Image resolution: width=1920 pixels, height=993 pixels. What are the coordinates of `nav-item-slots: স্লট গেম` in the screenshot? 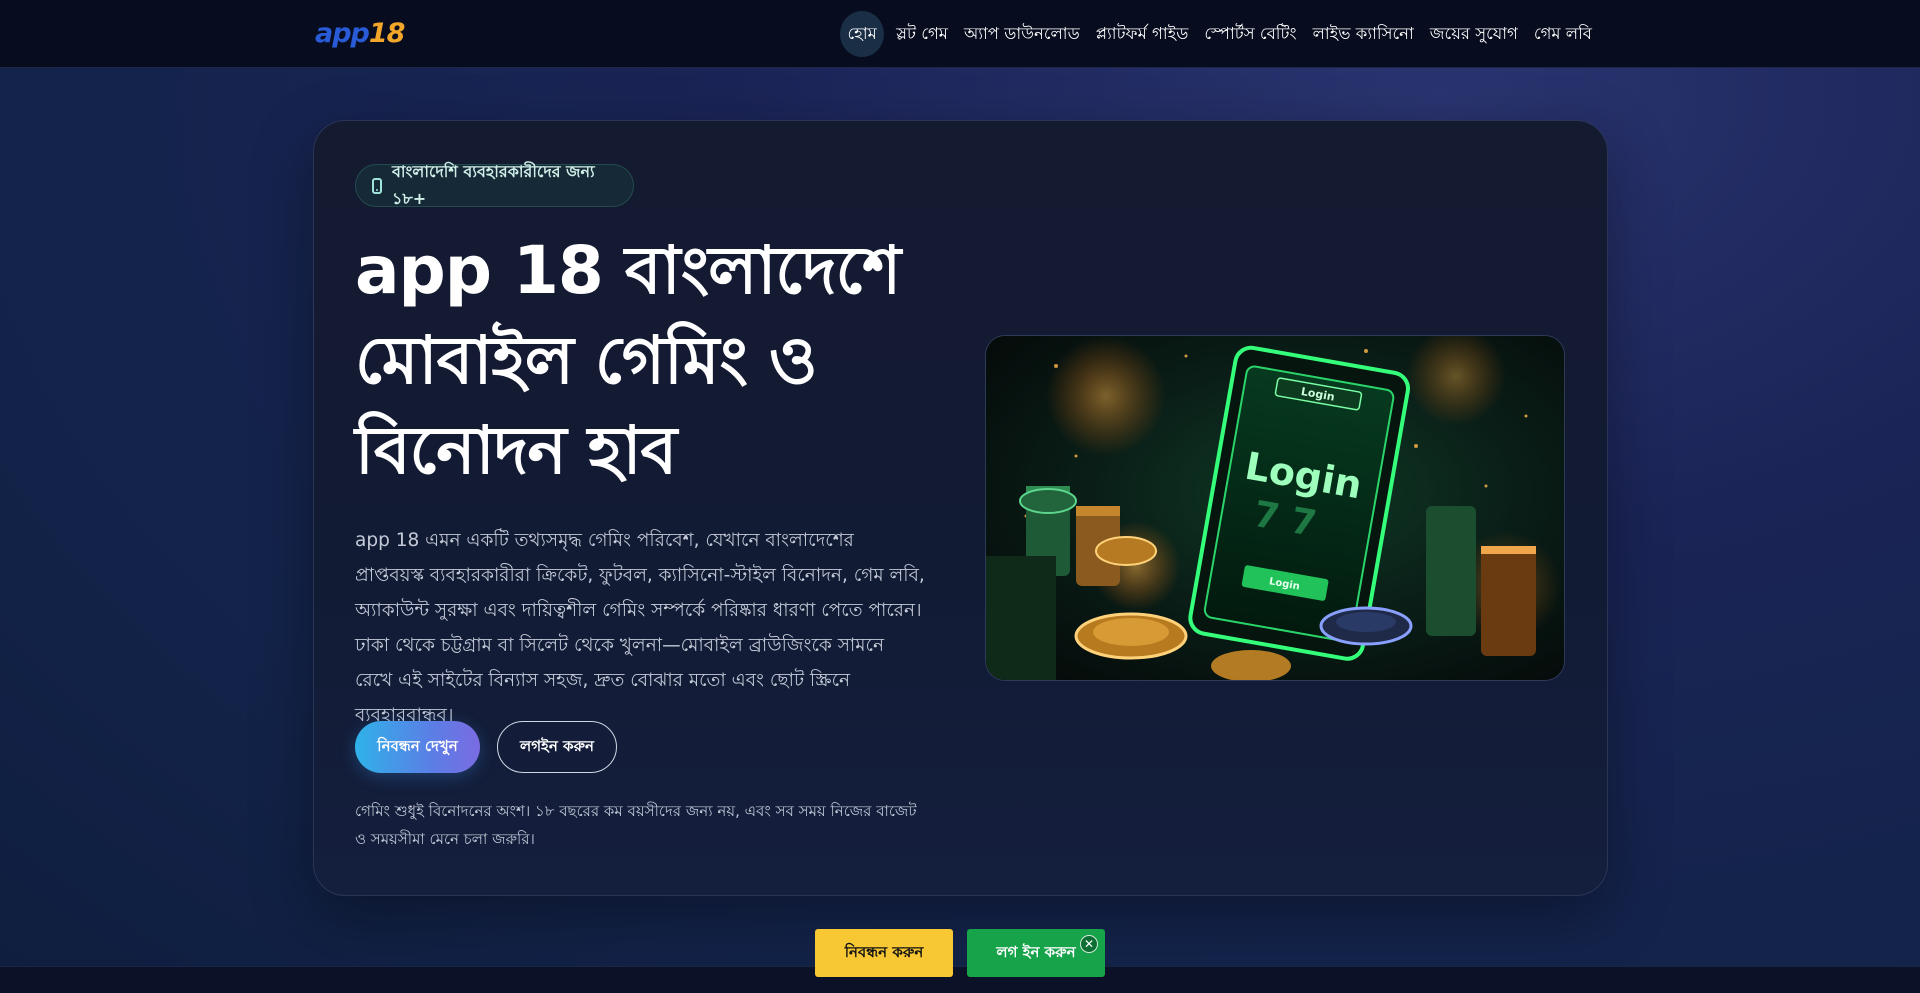 It's located at (922, 34).